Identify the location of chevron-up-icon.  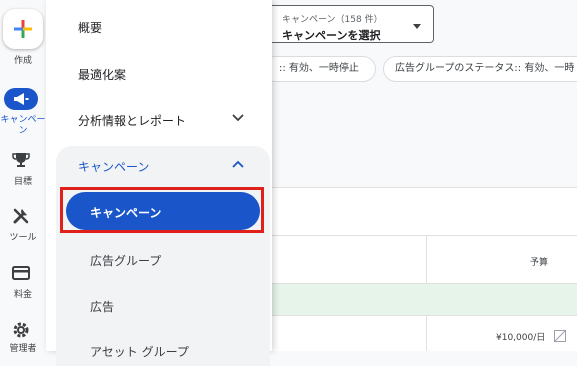
(238, 164).